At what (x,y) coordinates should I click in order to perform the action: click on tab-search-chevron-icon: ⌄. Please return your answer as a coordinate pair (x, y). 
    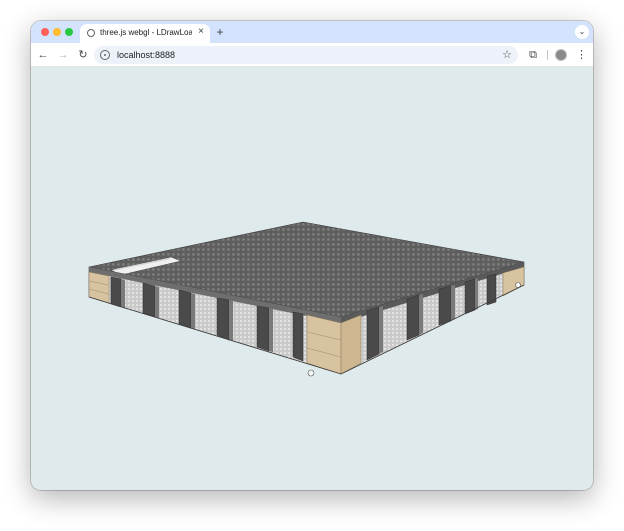
    Looking at the image, I should click on (582, 32).